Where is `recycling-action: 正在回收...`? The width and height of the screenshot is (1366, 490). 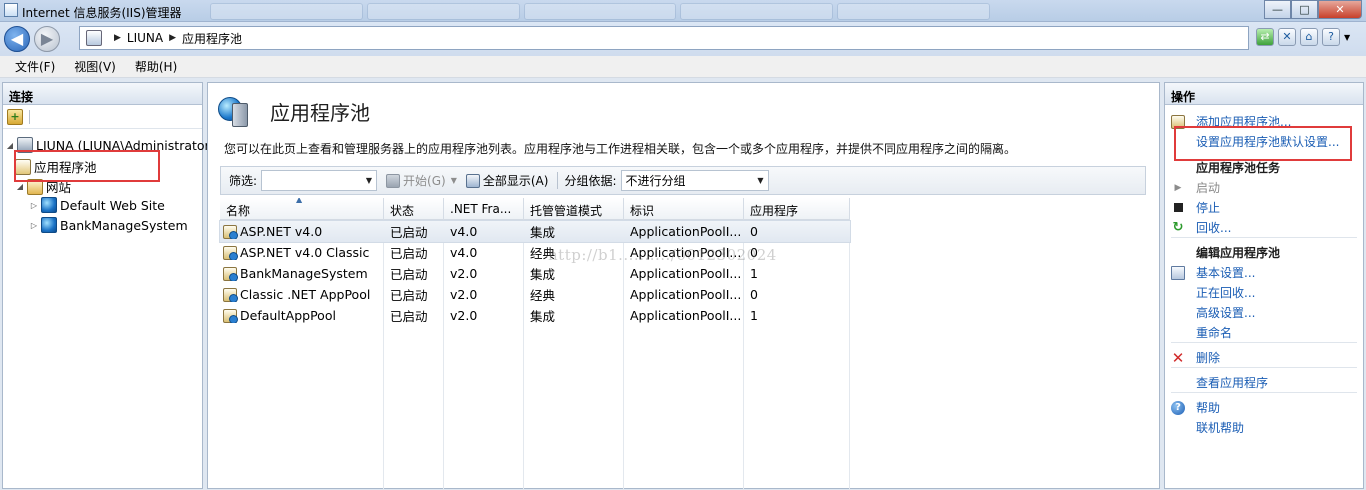
recycling-action: 正在回收... is located at coordinates (1213, 292).